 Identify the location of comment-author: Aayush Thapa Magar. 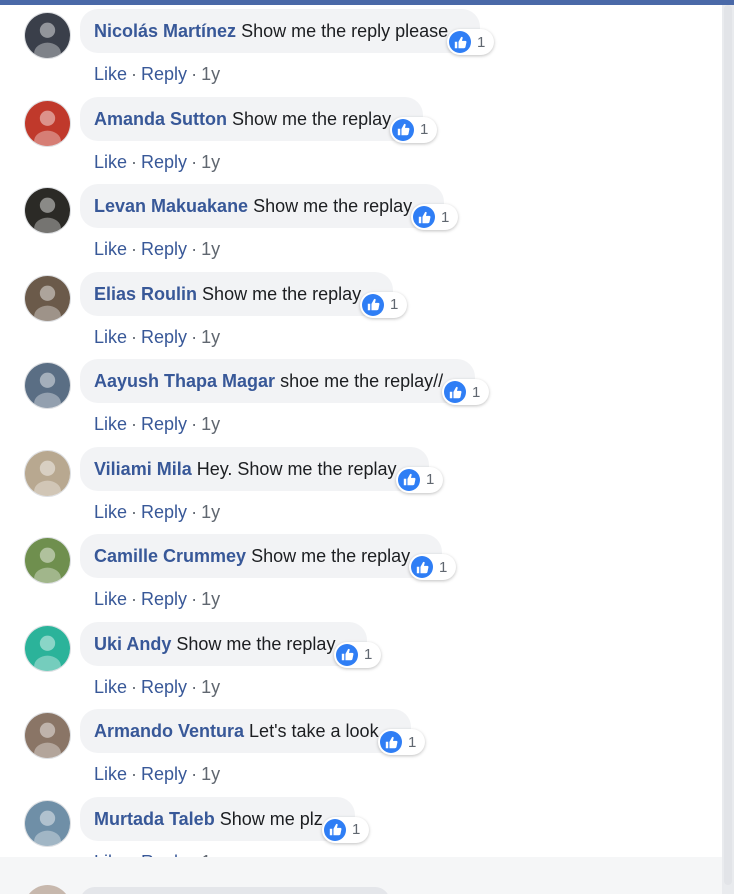
(184, 381).